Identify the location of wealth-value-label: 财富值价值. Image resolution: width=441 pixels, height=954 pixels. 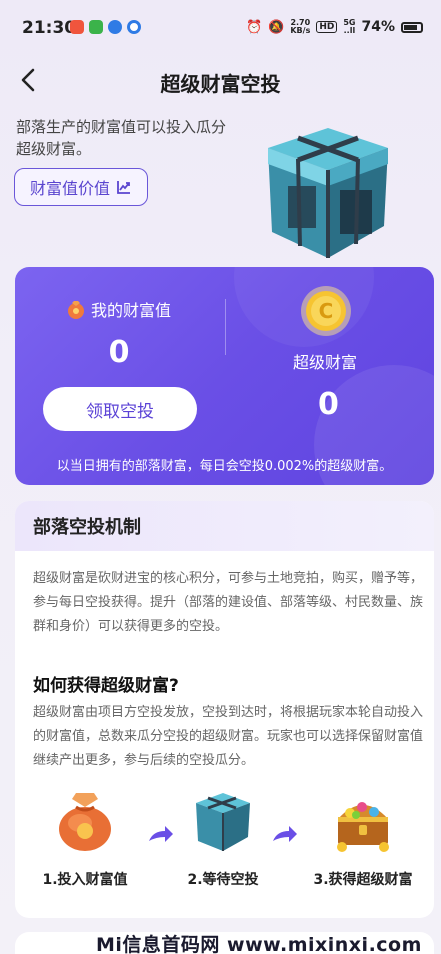
(69, 188).